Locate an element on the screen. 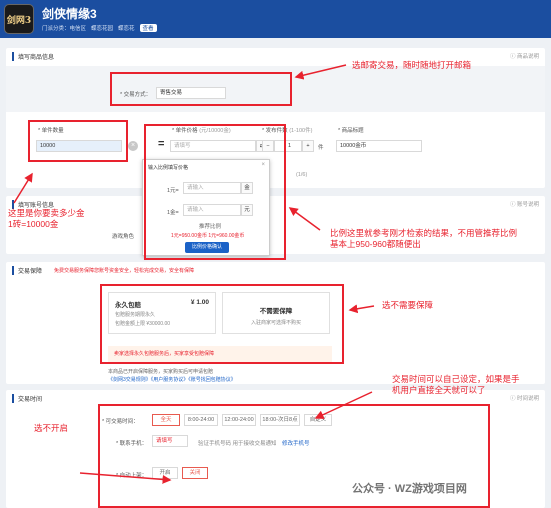 This screenshot has height=508, width=551. annotation-text: 选不开启 is located at coordinates (51, 428).